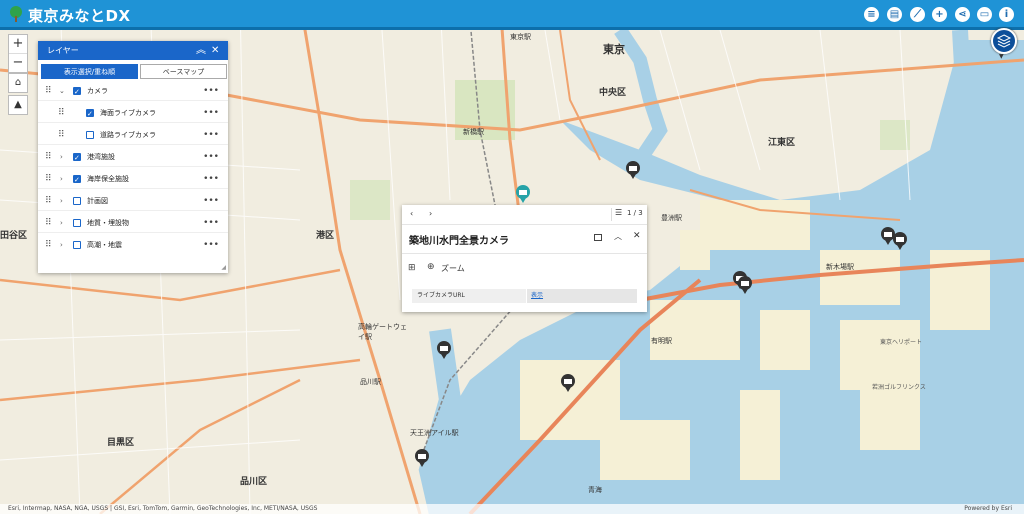  I want to click on layer-label: 道路ライブカメラ, so click(128, 135).